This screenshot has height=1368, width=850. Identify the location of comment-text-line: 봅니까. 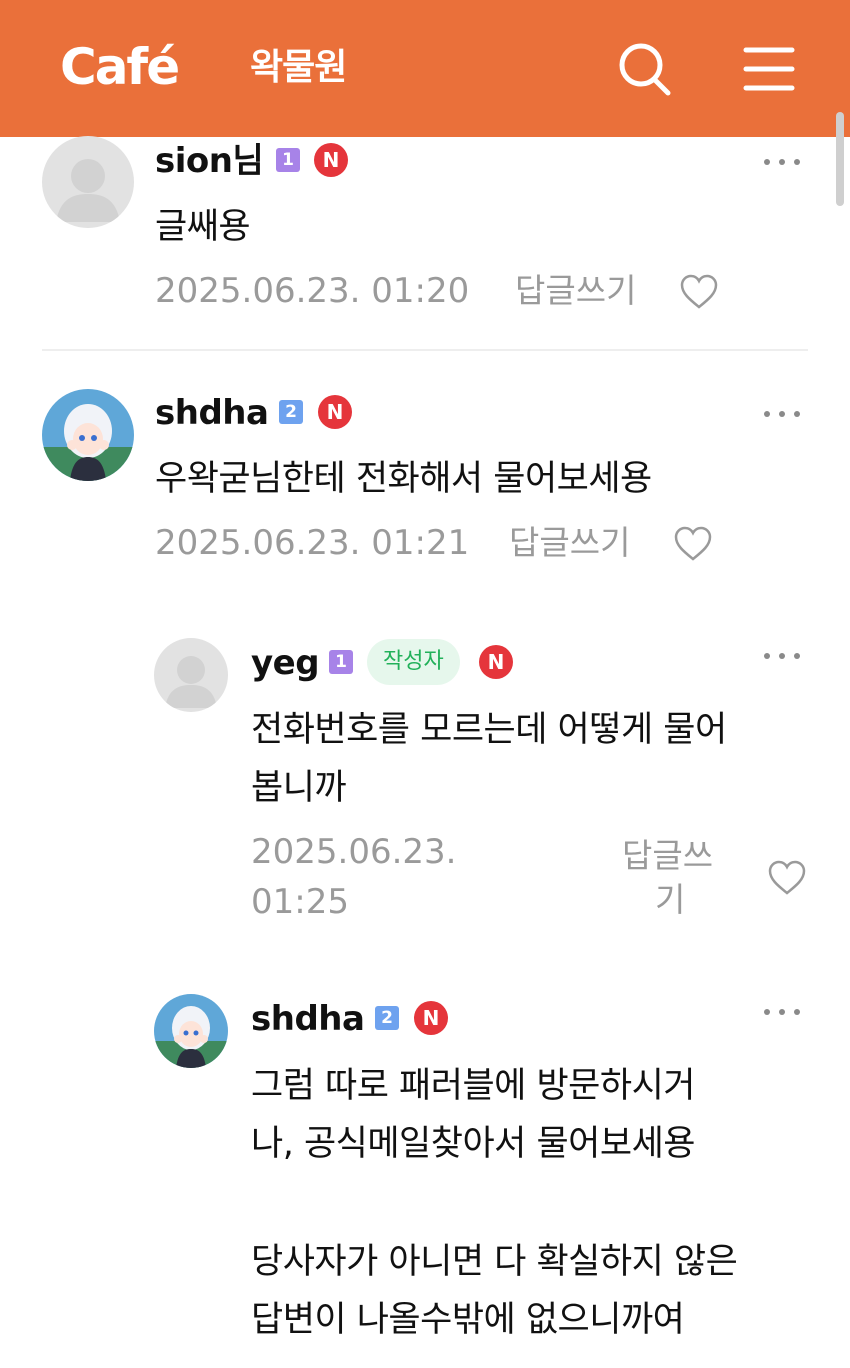
(299, 788).